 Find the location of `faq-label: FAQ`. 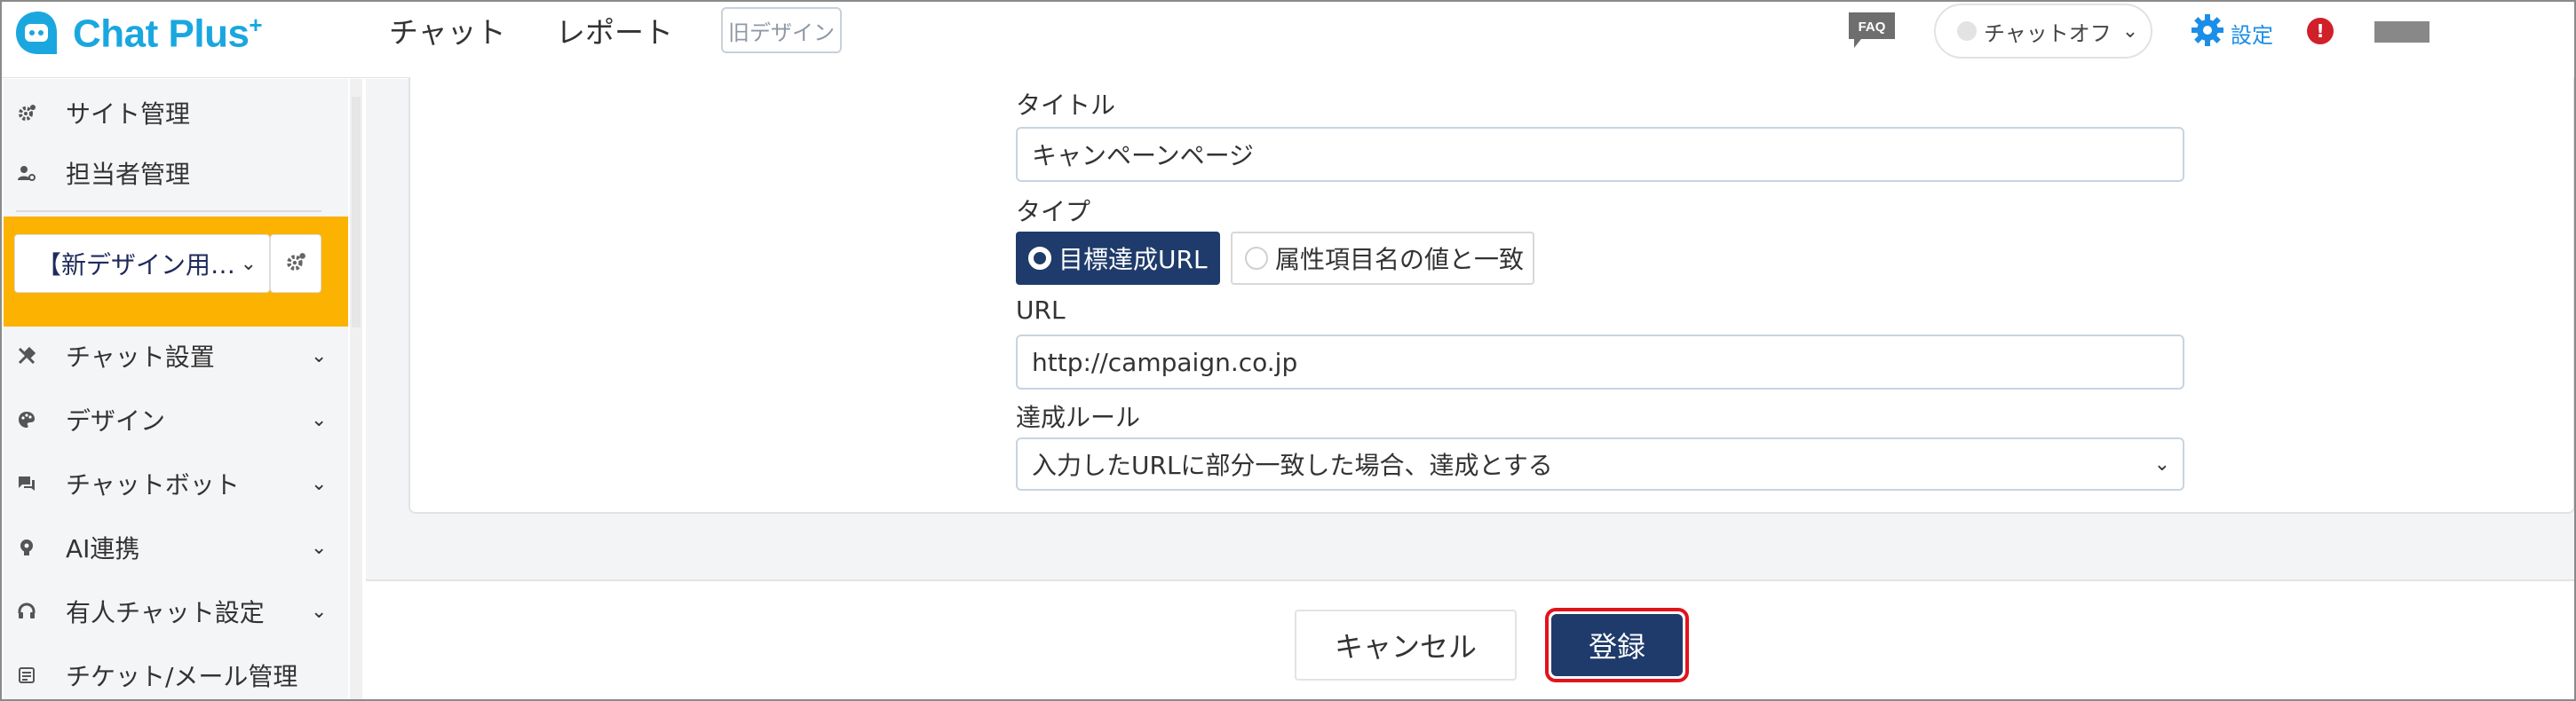

faq-label: FAQ is located at coordinates (1873, 27).